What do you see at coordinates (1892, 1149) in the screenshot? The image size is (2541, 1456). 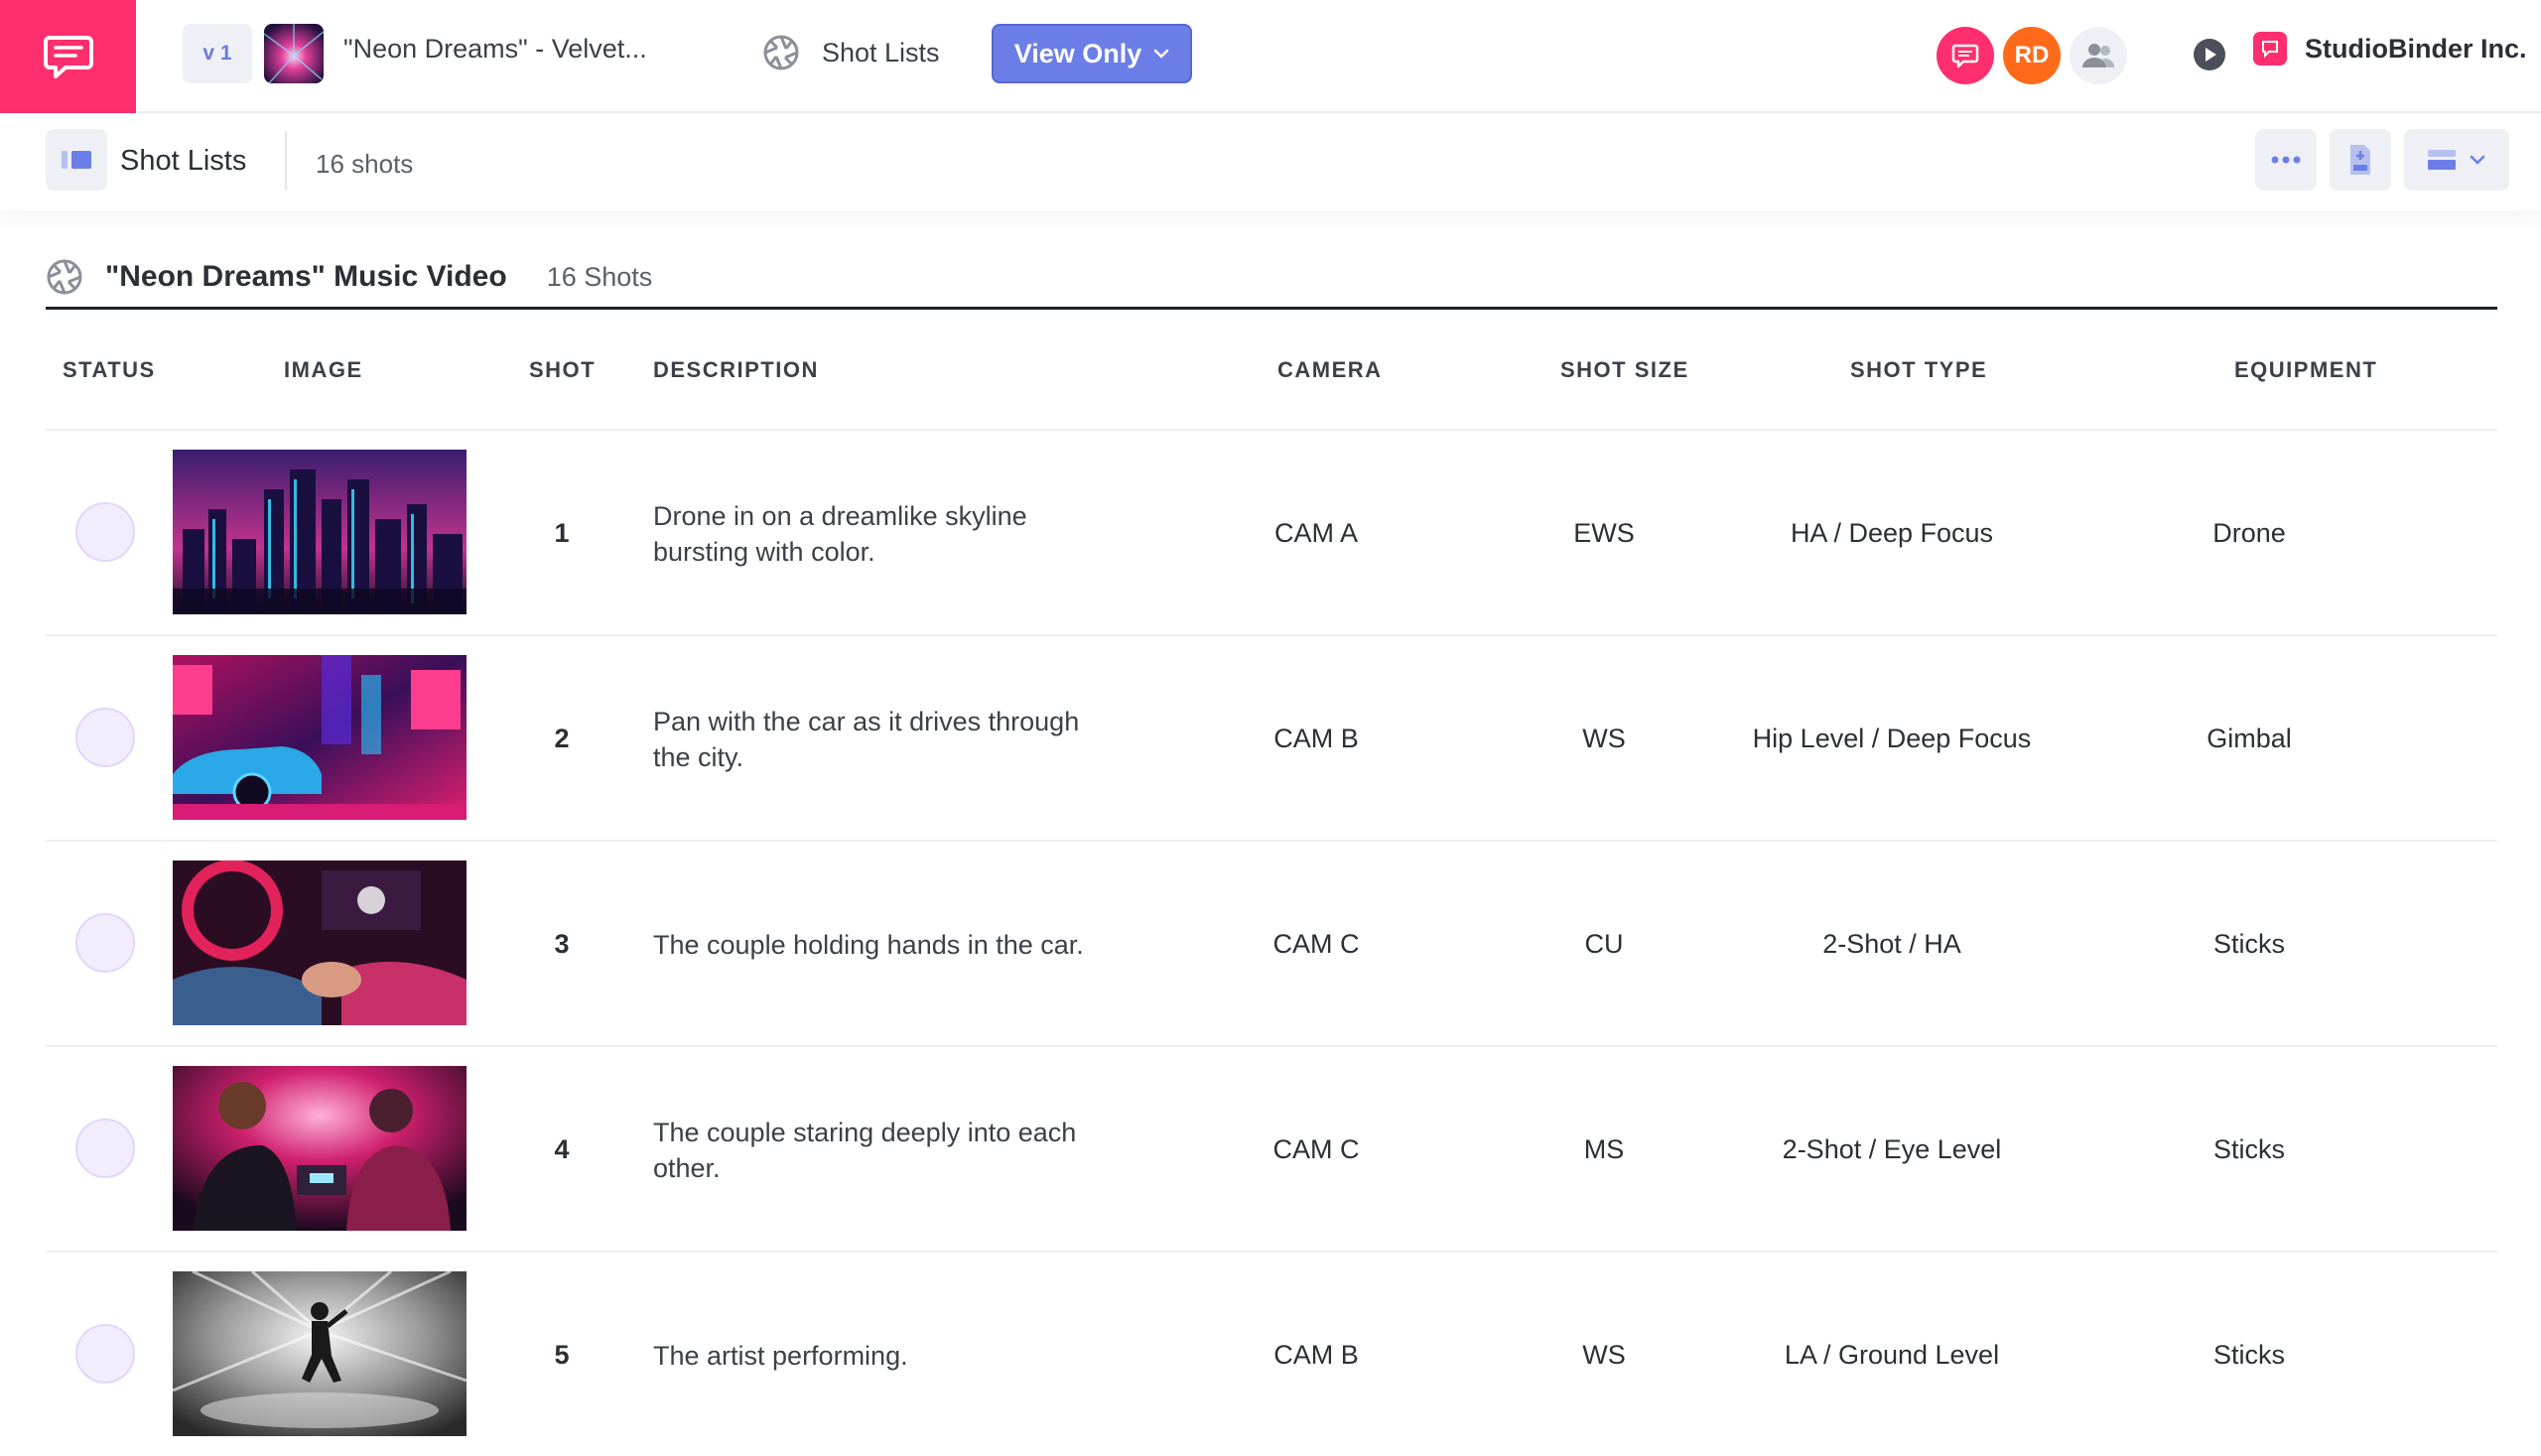 I see `shot-type: 2-Shot / Eye Level` at bounding box center [1892, 1149].